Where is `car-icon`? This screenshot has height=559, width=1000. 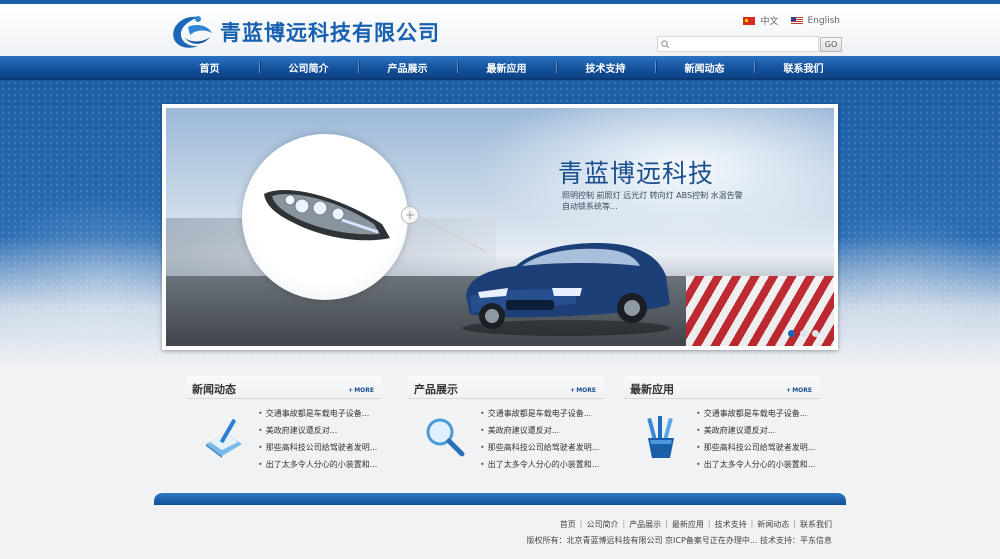 car-icon is located at coordinates (566, 289).